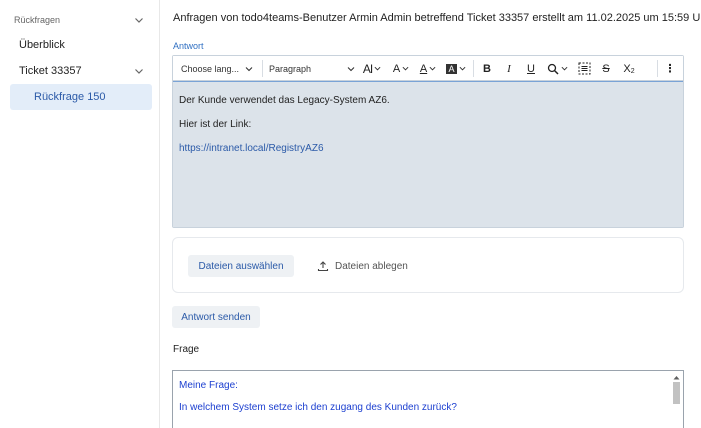  What do you see at coordinates (50, 71) in the screenshot?
I see `sidebar-item-label: Ticket 33357` at bounding box center [50, 71].